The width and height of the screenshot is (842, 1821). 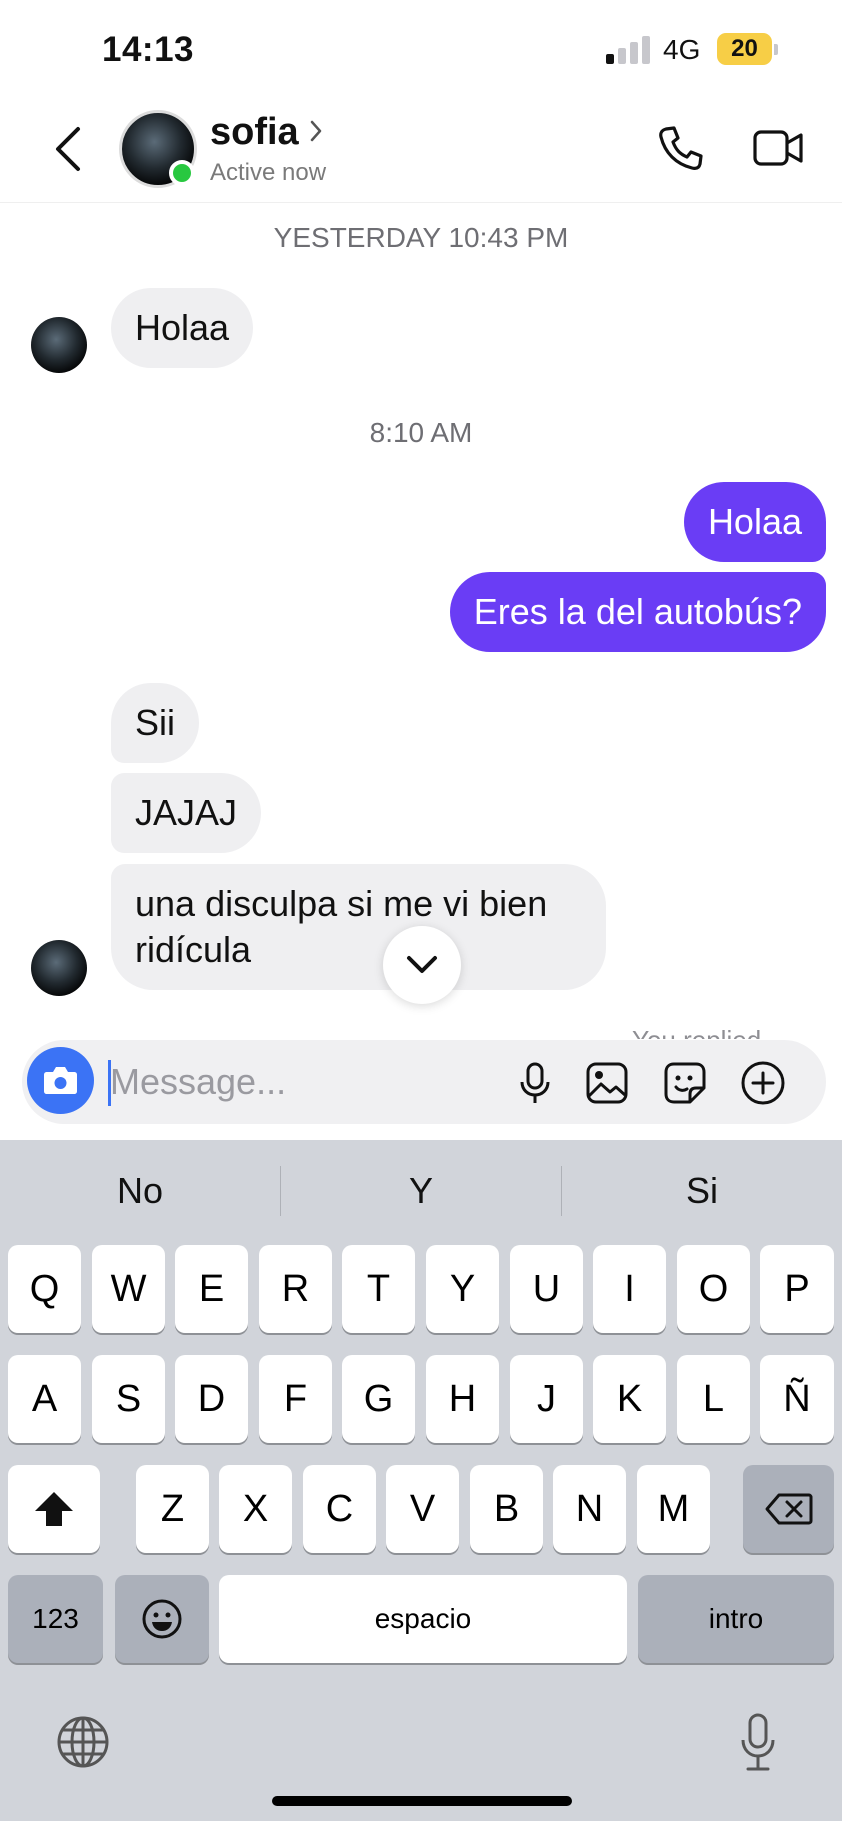 I want to click on camera-icon, so click(x=60, y=1080).